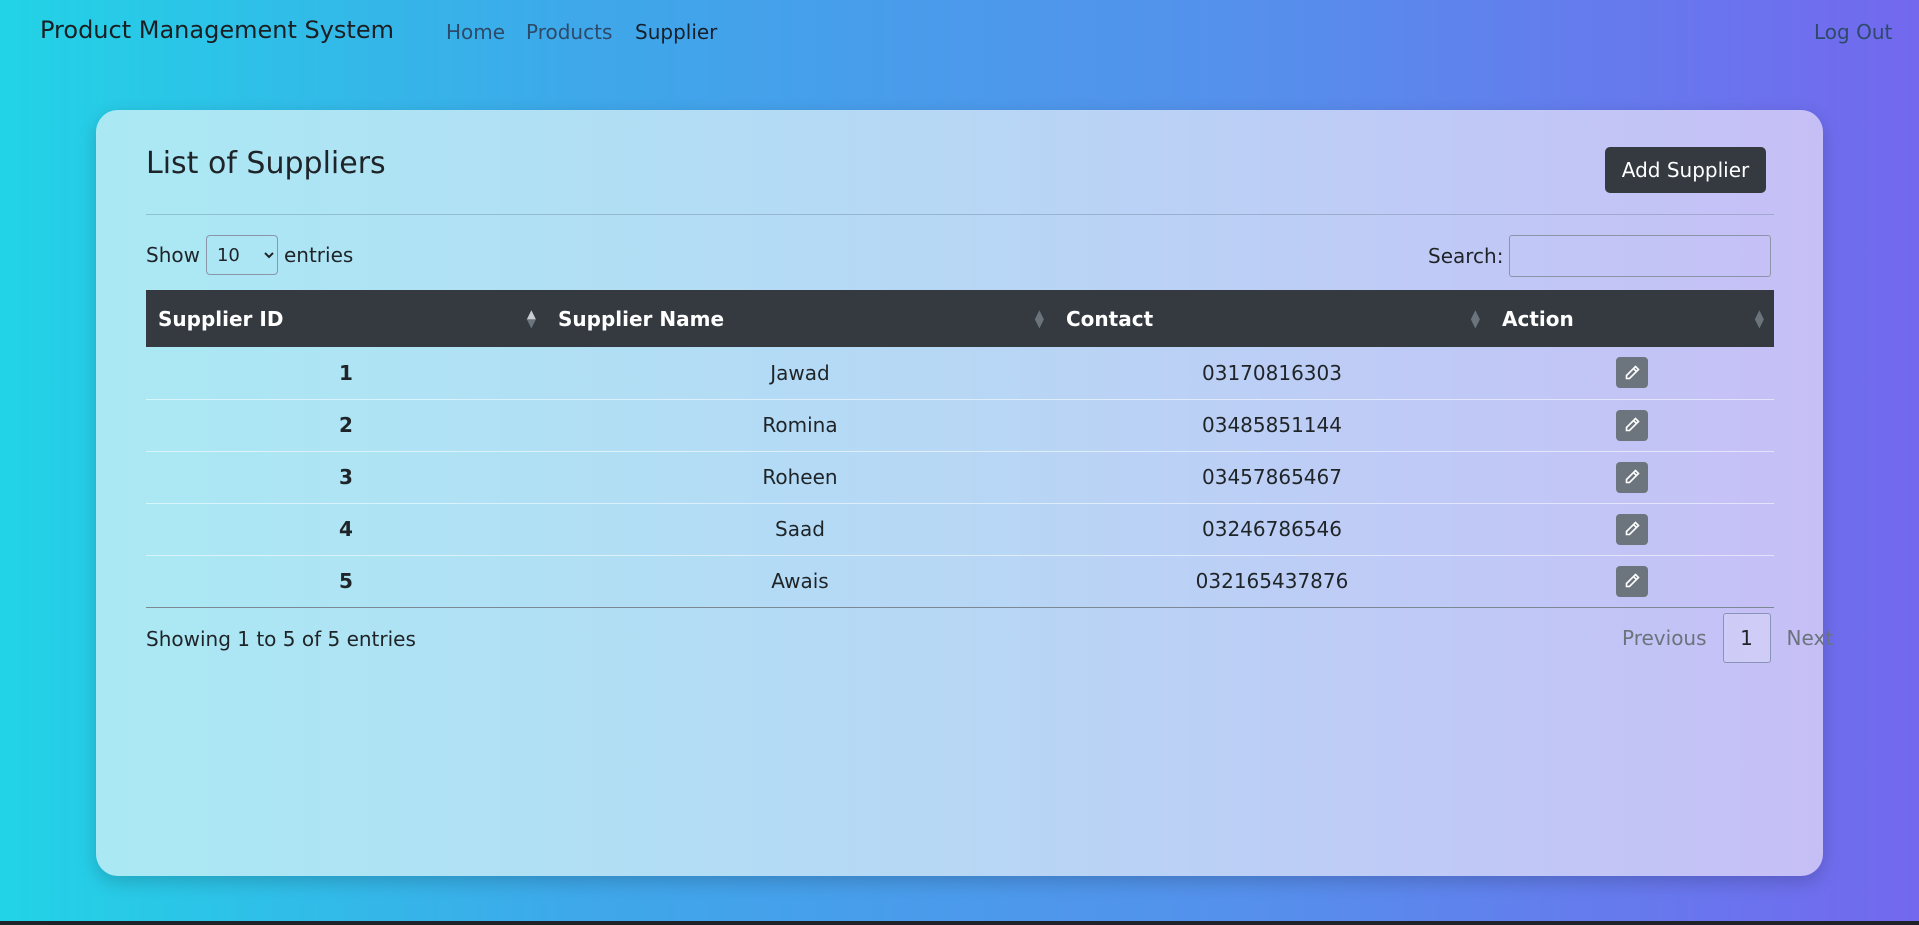 This screenshot has height=925, width=1919. Describe the element at coordinates (800, 425) in the screenshot. I see `supplier-name-cell: Romina` at that location.